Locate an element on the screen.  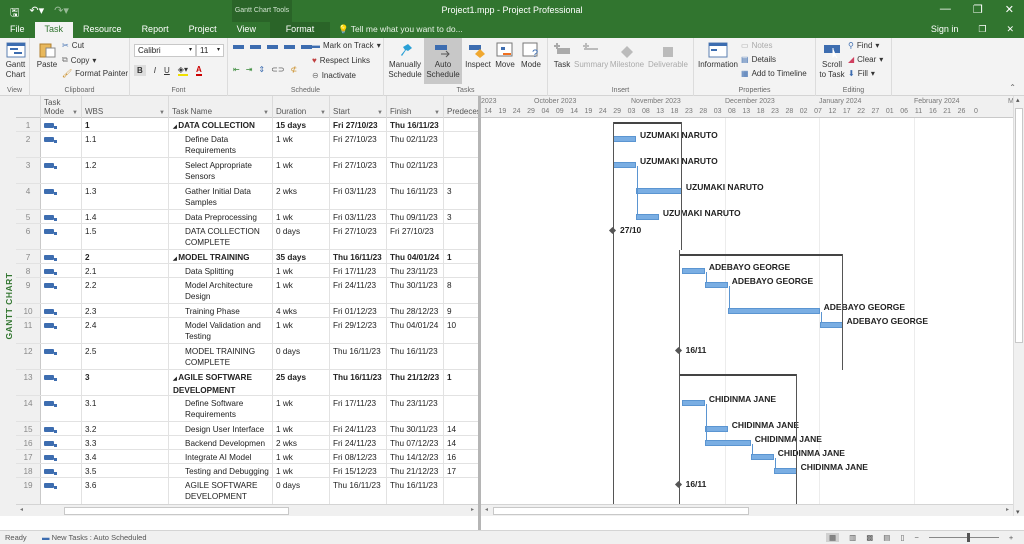
format-painter-button: 🖌 Format Painter is located at coordinates (95, 73).